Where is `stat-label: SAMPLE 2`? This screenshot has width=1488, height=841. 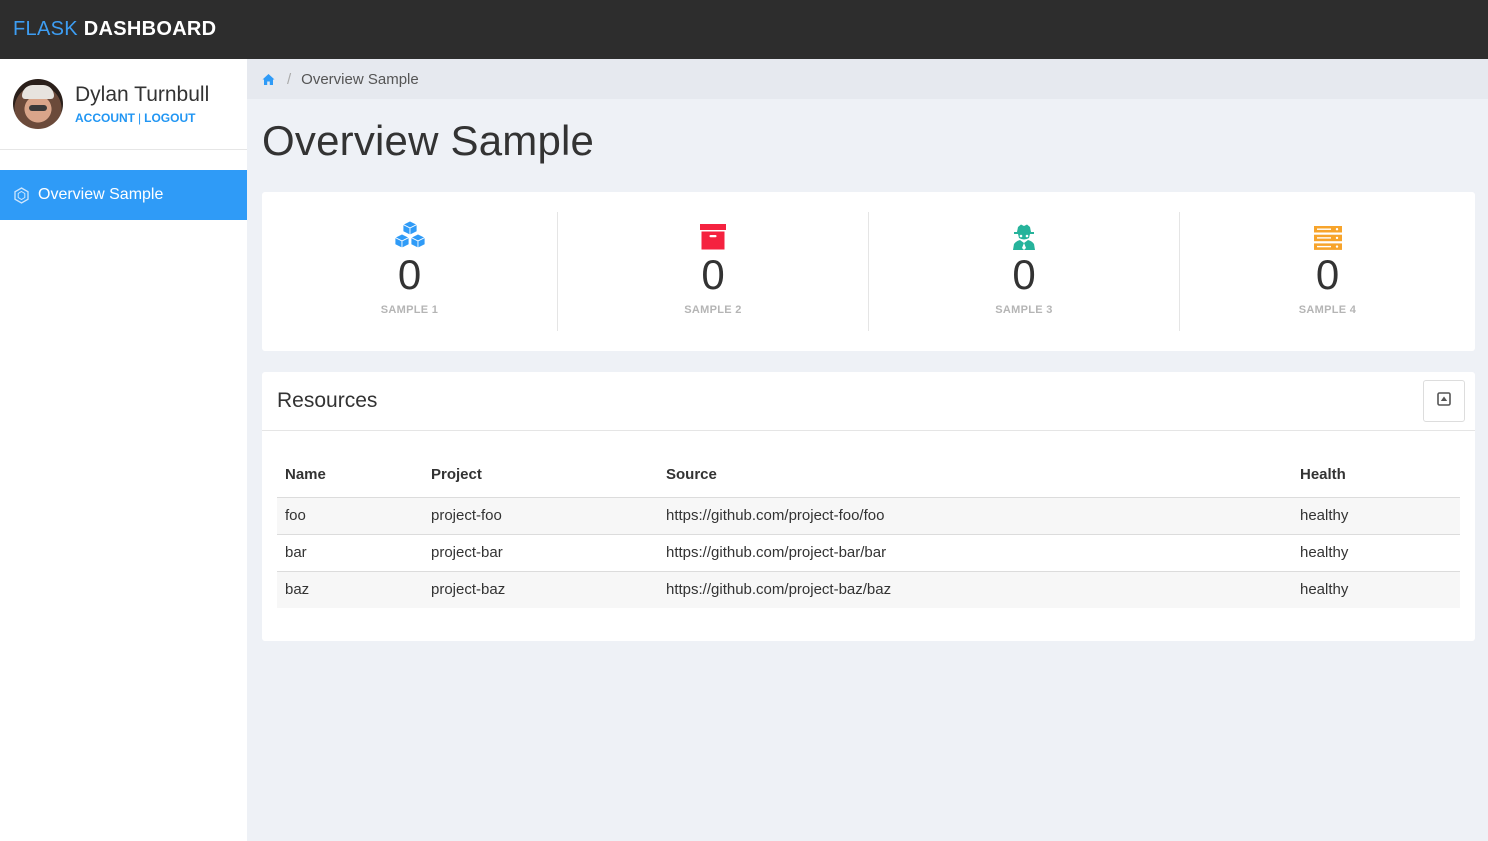
stat-label: SAMPLE 2 is located at coordinates (713, 310).